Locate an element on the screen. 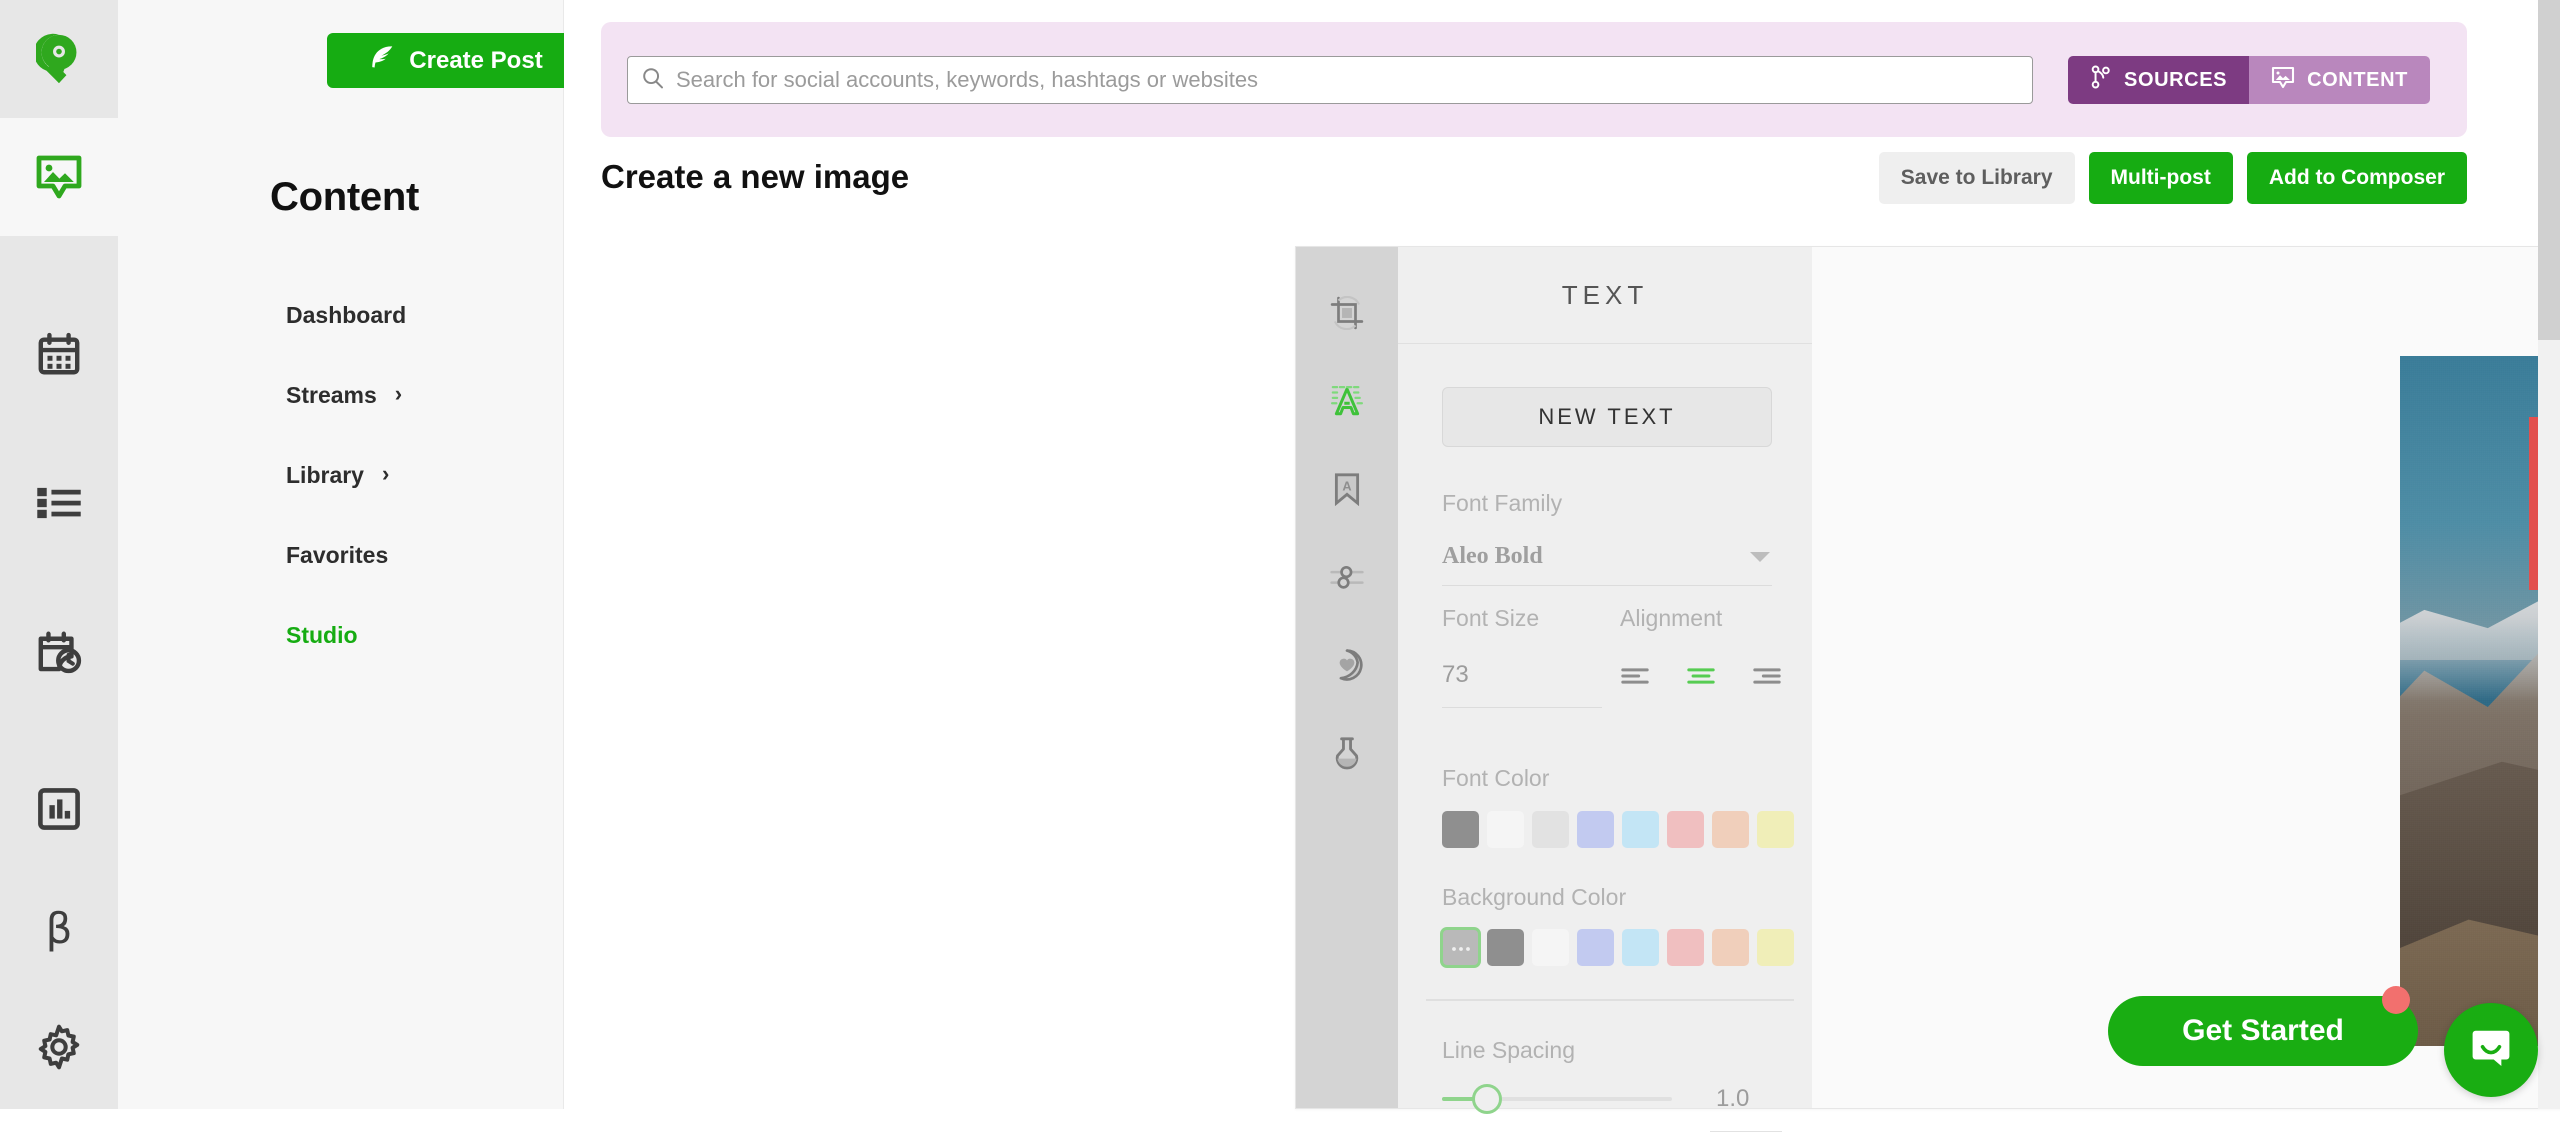 The image size is (2560, 1132). sidebar-item-library: Library › is located at coordinates (426, 475).